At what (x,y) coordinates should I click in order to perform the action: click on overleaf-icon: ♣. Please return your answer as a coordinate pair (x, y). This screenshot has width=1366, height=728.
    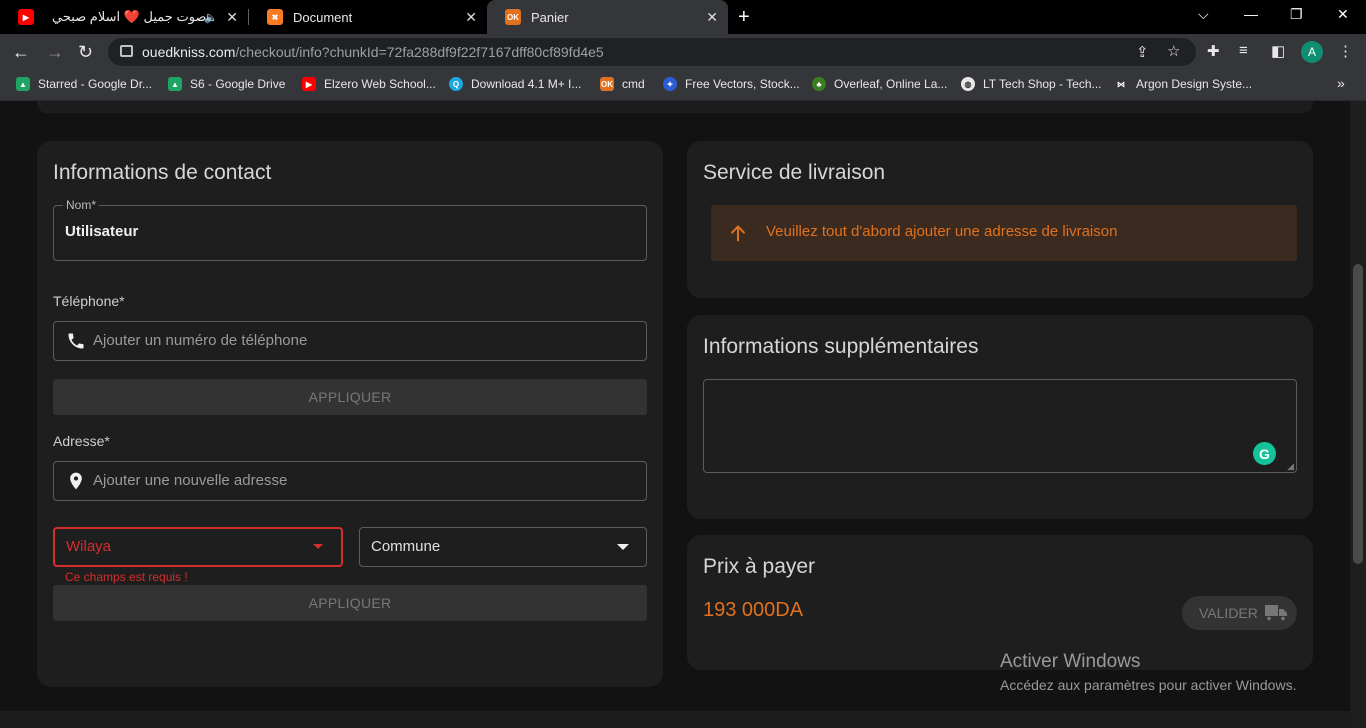
    Looking at the image, I should click on (819, 84).